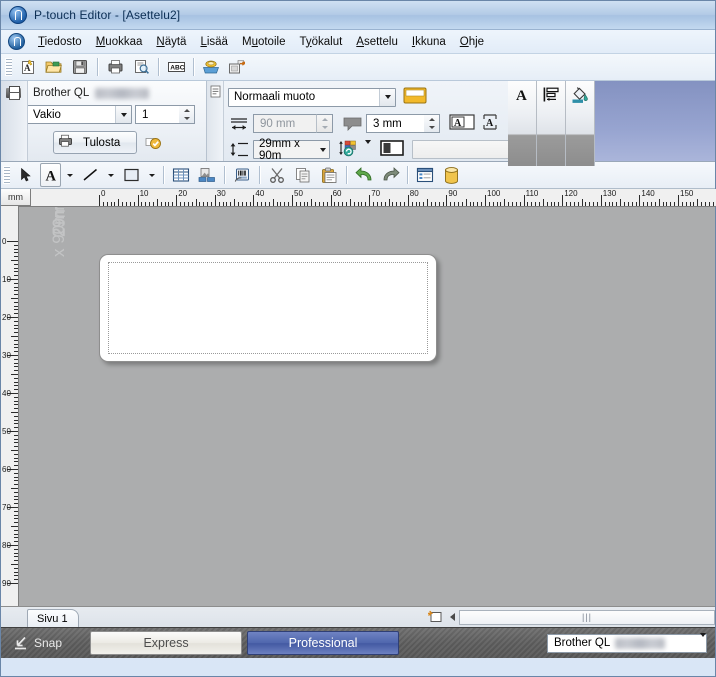 The width and height of the screenshot is (716, 677). I want to click on format-panel-tab, so click(215, 121).